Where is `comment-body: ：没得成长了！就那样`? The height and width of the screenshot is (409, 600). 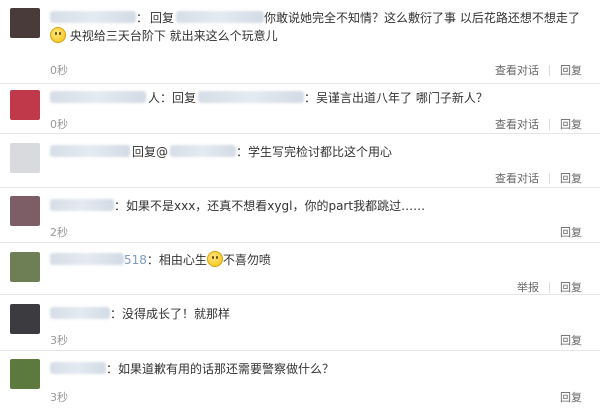 comment-body: ：没得成长了！就那样 is located at coordinates (170, 314).